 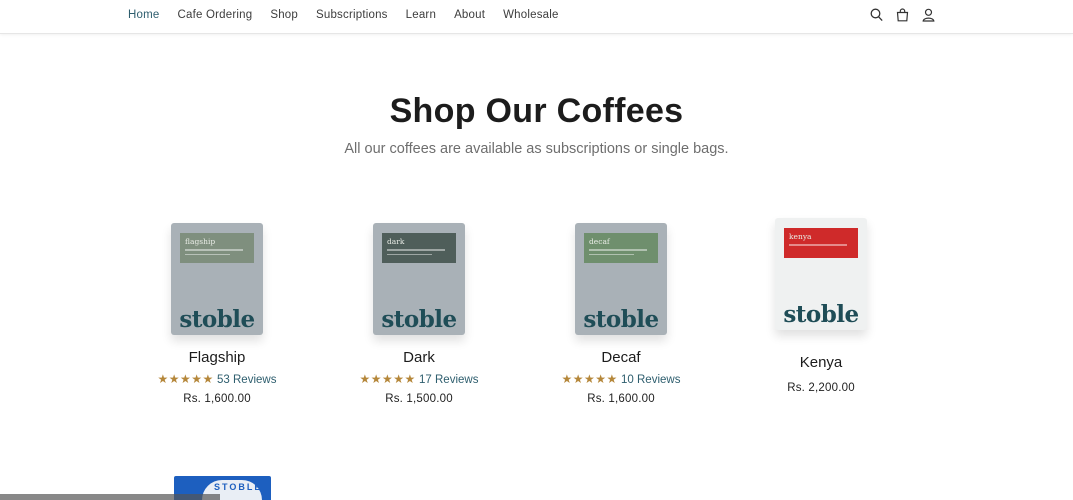 I want to click on bag-label-text: decaf, so click(x=599, y=241).